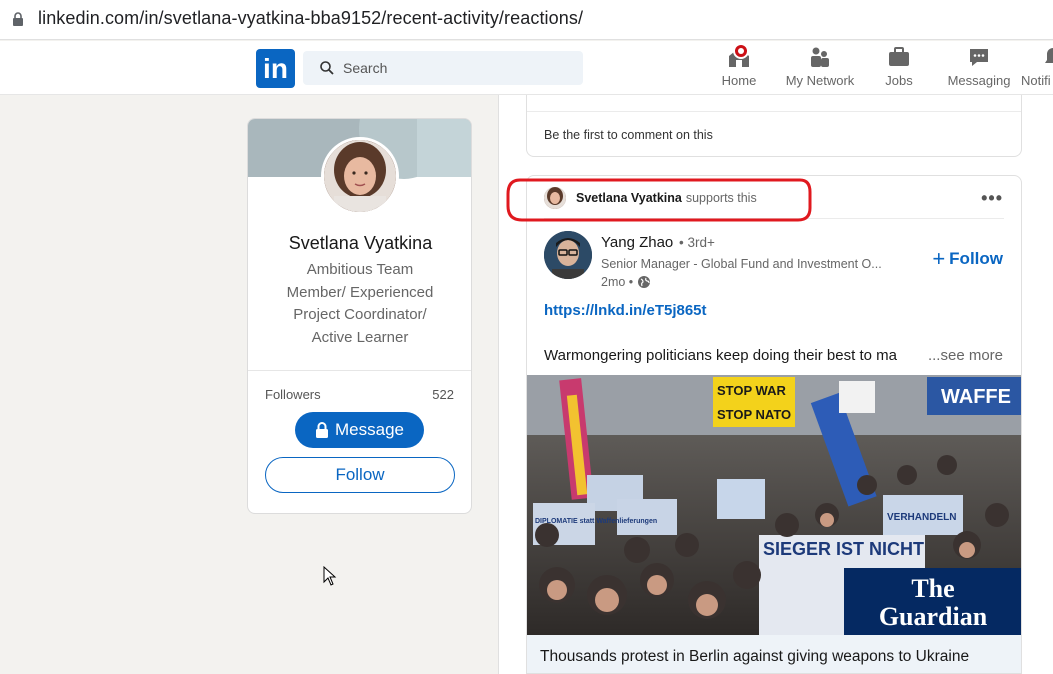  Describe the element at coordinates (327, 68) in the screenshot. I see `search-icon` at that location.